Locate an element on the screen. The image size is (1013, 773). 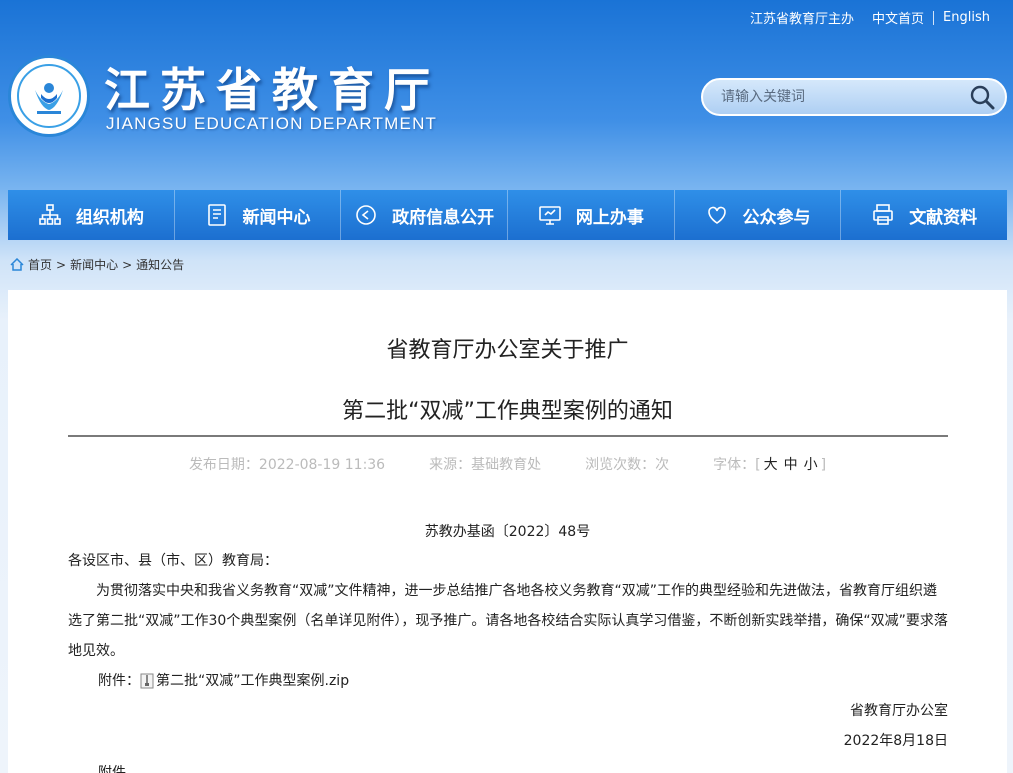
signature: 省教育厅办公室 is located at coordinates (899, 711).